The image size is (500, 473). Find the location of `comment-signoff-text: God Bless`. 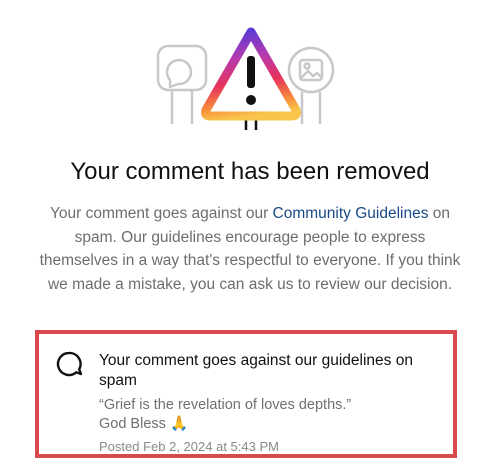

comment-signoff-text: God Bless is located at coordinates (132, 424).